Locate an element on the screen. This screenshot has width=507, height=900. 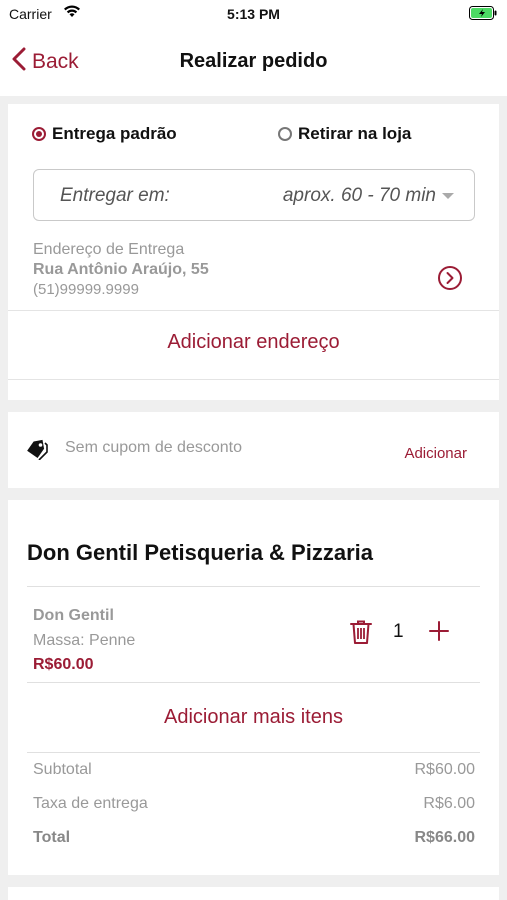
subtotal-value: R$60.00 is located at coordinates (445, 769).